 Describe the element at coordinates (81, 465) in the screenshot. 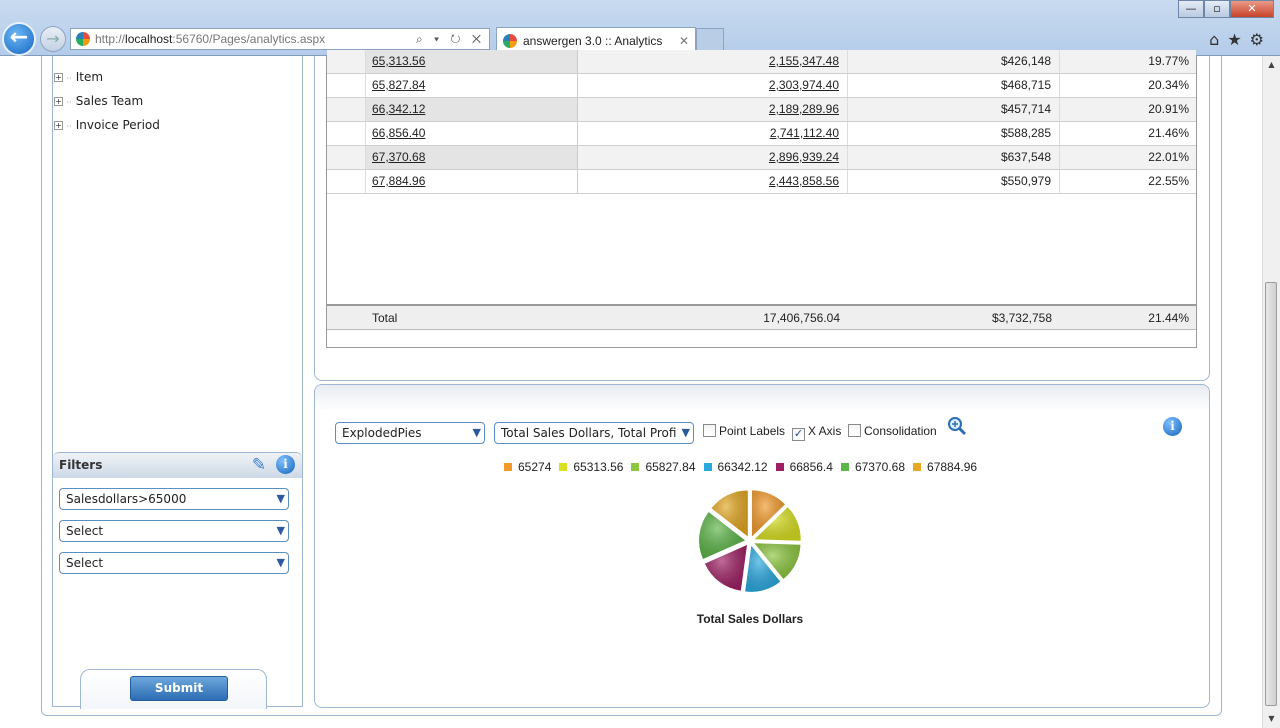

I see `filters-title: Filters` at that location.